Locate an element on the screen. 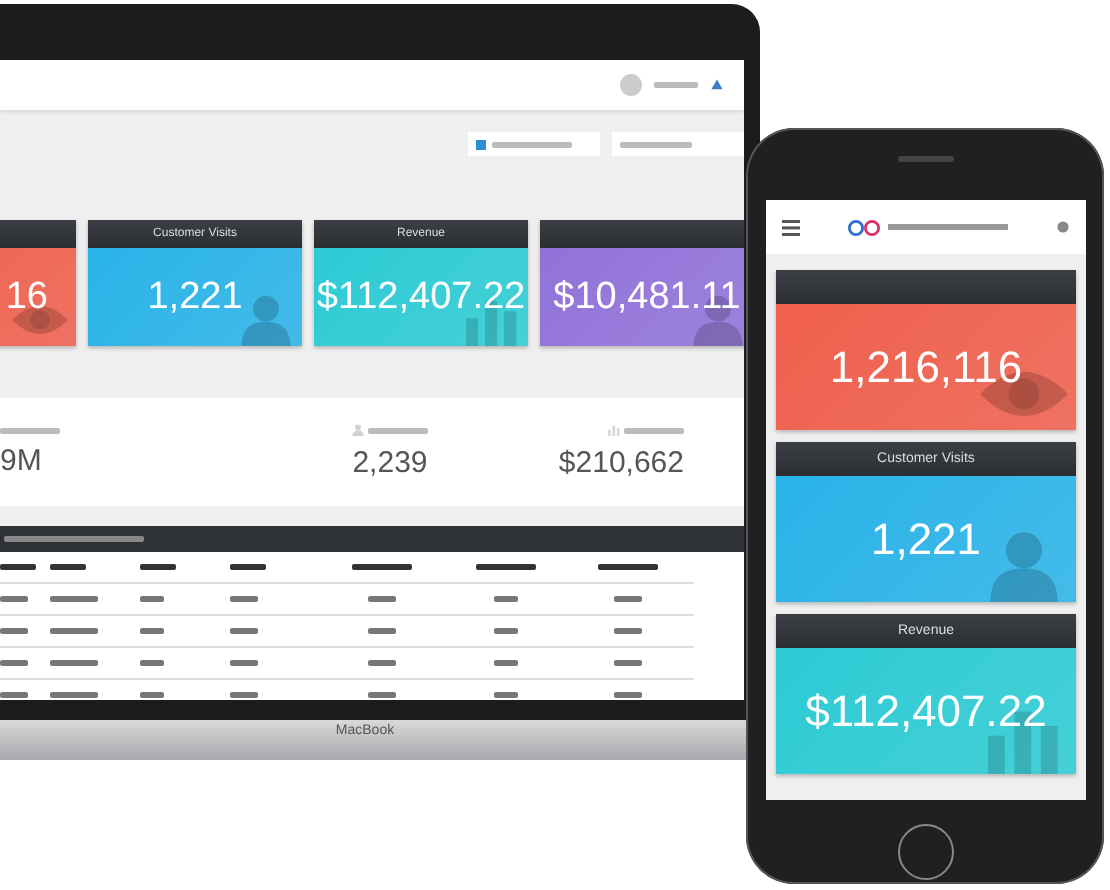 The image size is (1110, 890). home-button is located at coordinates (926, 852).